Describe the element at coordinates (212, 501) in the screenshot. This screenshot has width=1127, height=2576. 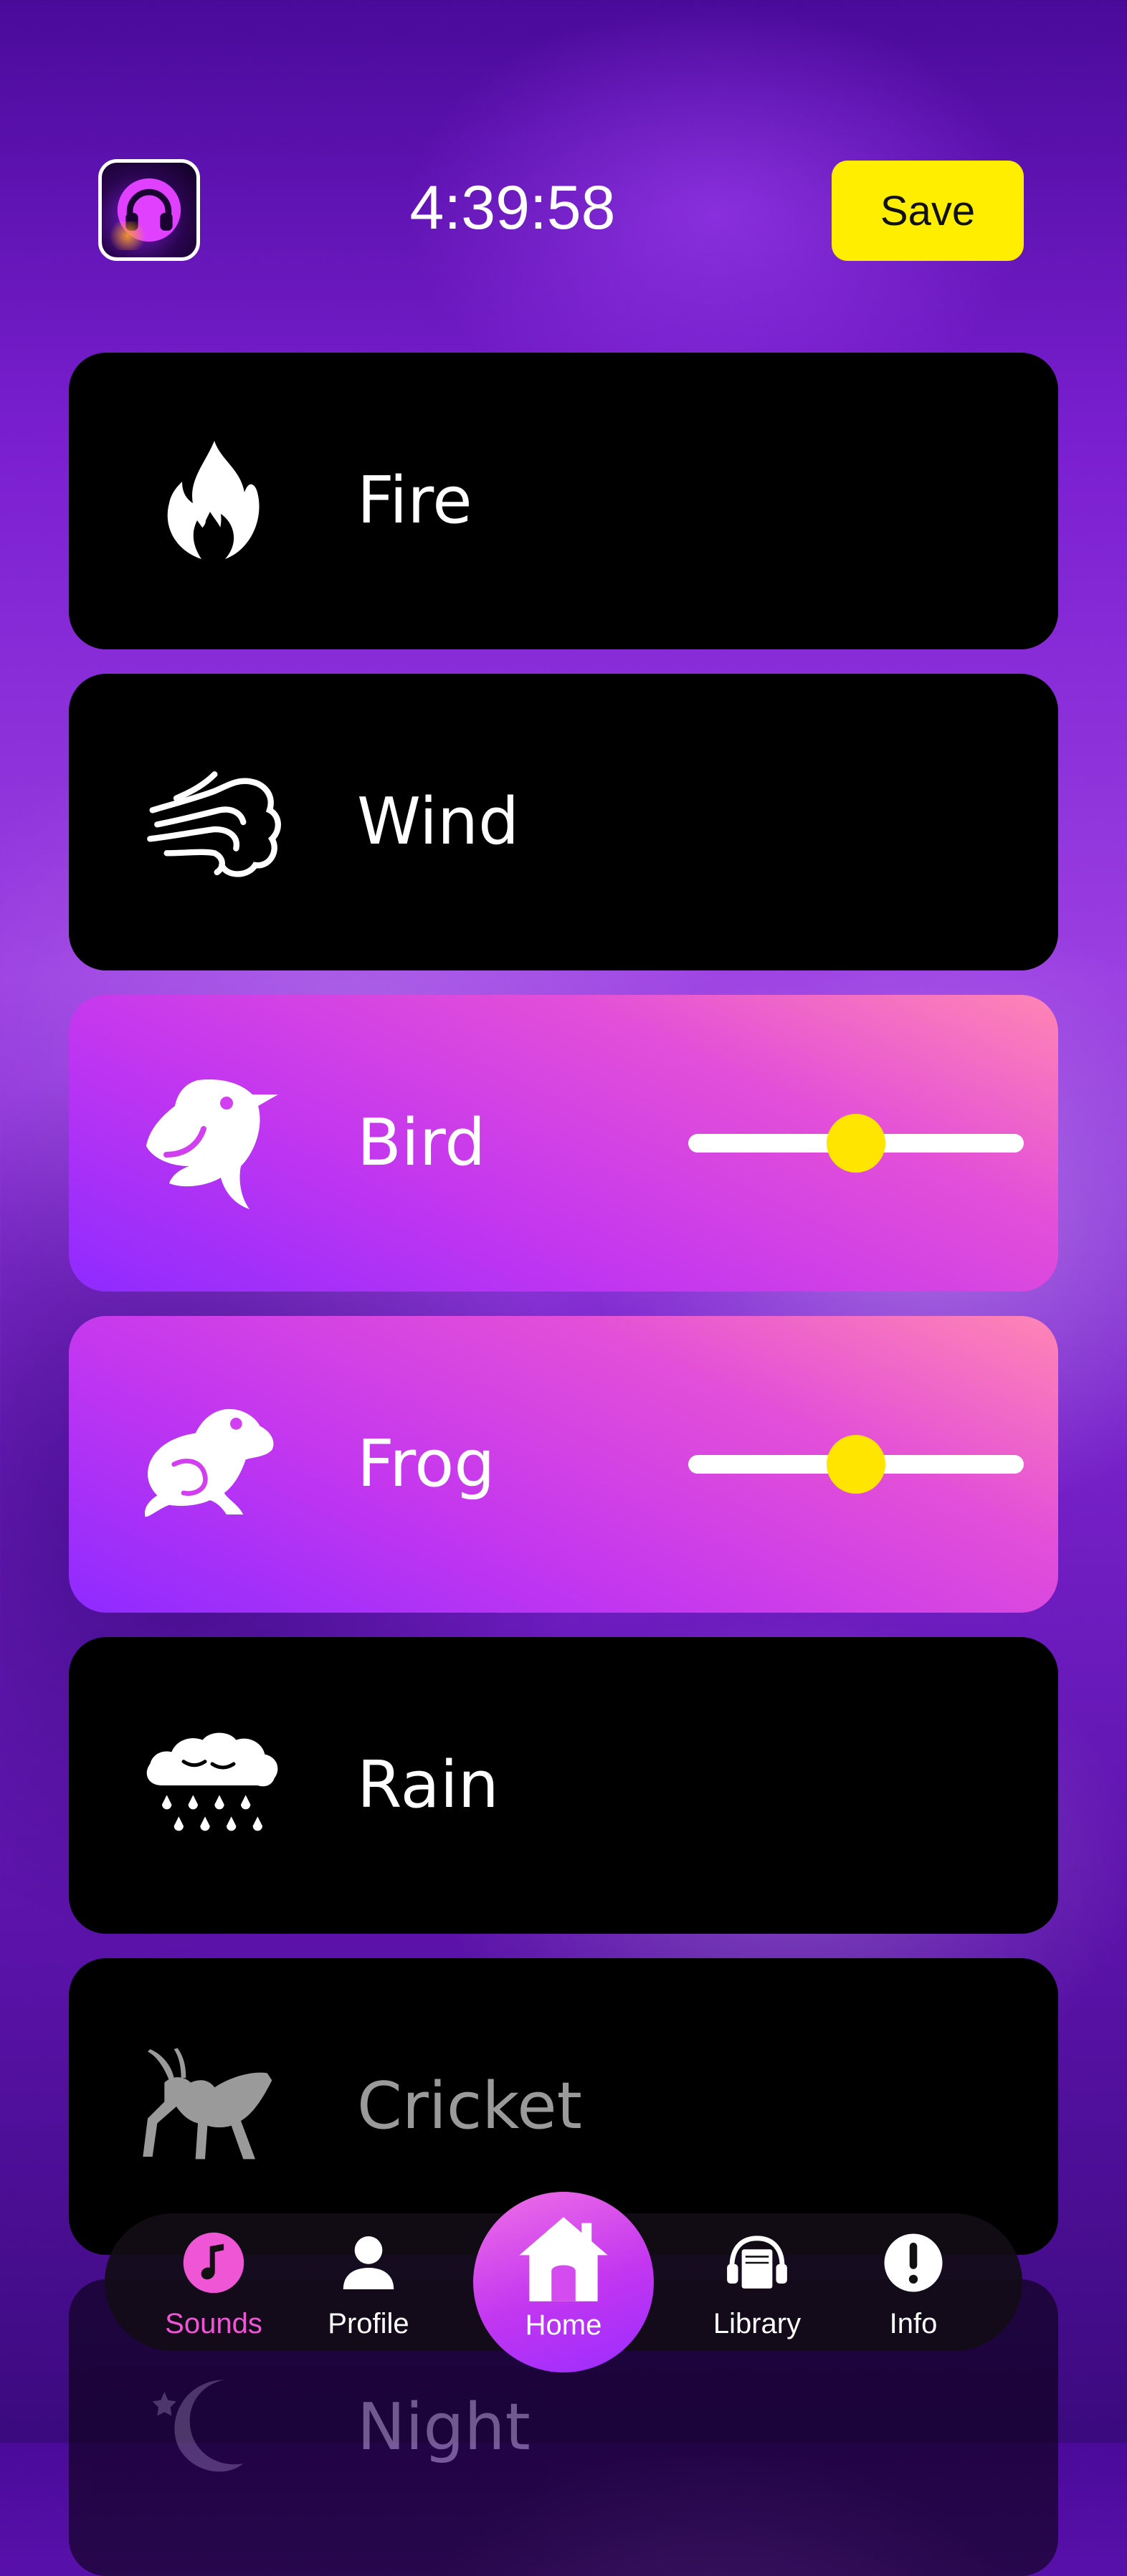
I see `fire-icon` at that location.